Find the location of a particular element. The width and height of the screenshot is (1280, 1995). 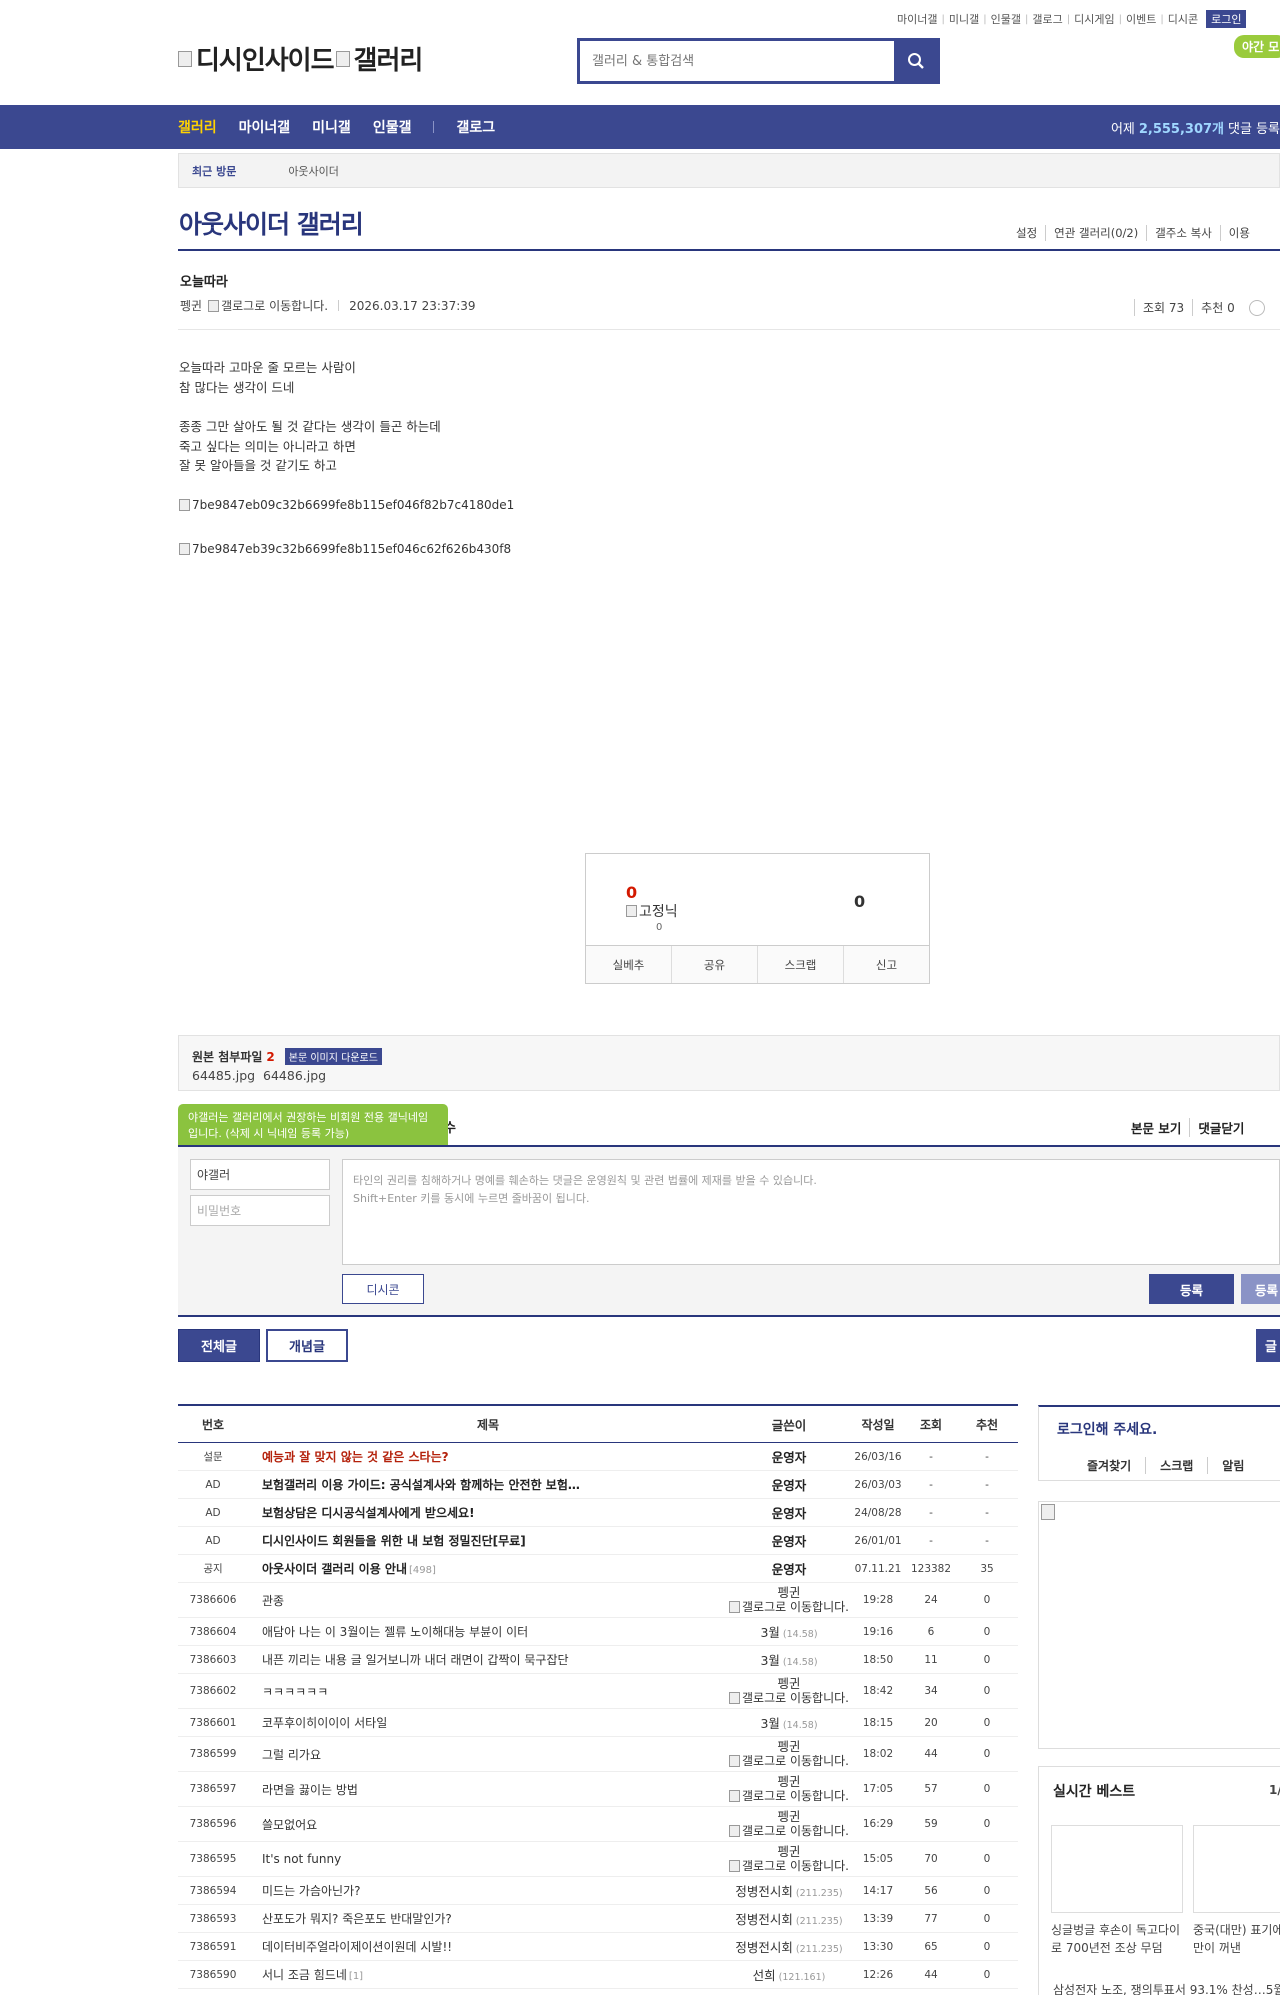

top-link-mini: 미니갤 is located at coordinates (964, 19).